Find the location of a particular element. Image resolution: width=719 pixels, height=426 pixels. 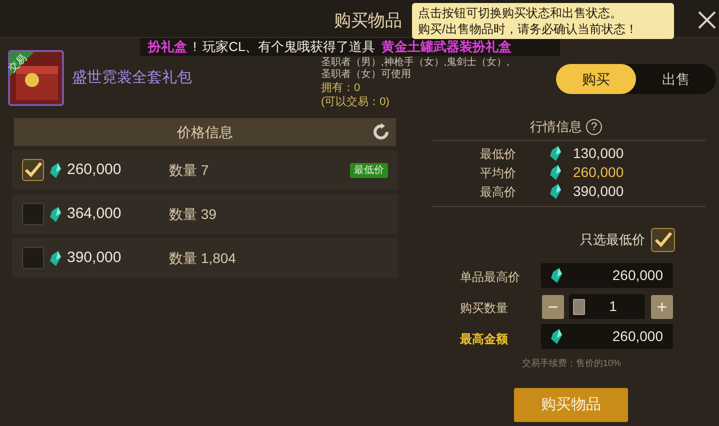

price-row: 390,000 数量 1,804 is located at coordinates (205, 258).